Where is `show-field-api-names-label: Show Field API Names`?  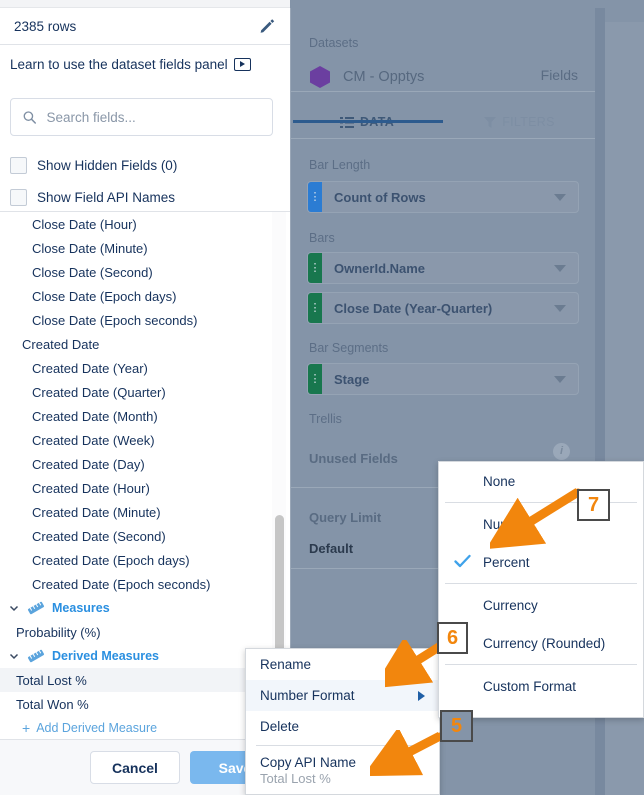 show-field-api-names-label: Show Field API Names is located at coordinates (106, 197).